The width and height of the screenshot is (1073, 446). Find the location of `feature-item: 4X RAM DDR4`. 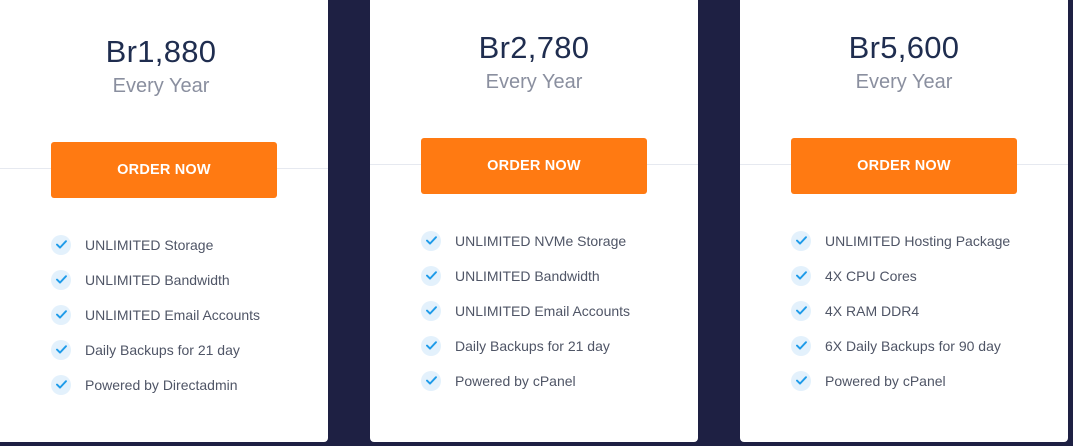

feature-item: 4X RAM DDR4 is located at coordinates (900, 310).